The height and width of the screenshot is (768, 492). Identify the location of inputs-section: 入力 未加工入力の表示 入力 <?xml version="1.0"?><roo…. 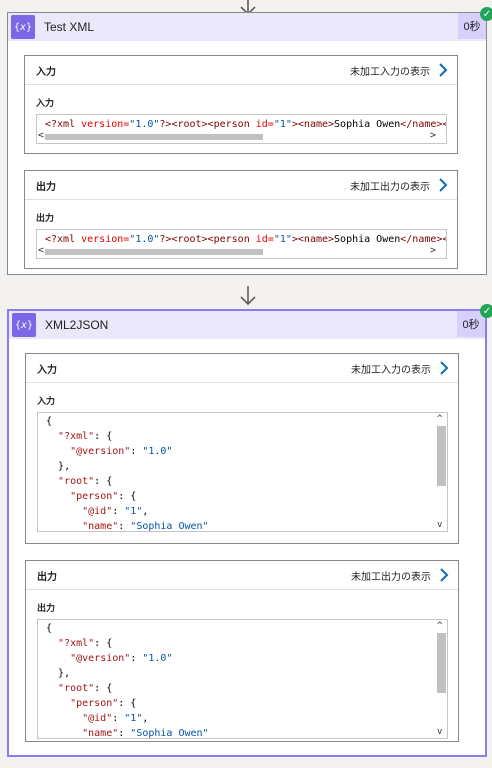
(241, 104).